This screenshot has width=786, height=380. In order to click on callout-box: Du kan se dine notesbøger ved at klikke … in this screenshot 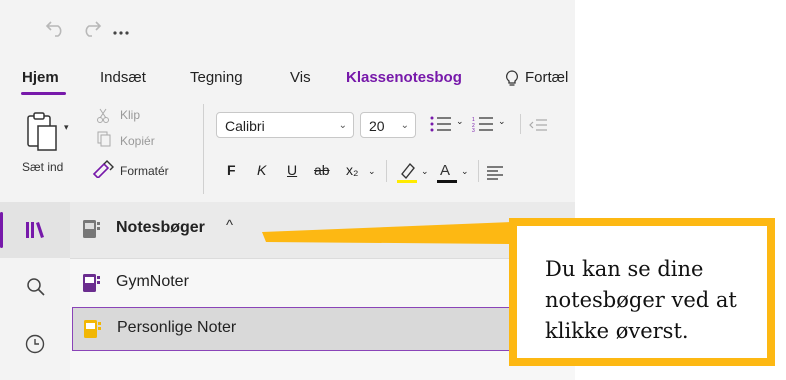, I will do `click(642, 292)`.